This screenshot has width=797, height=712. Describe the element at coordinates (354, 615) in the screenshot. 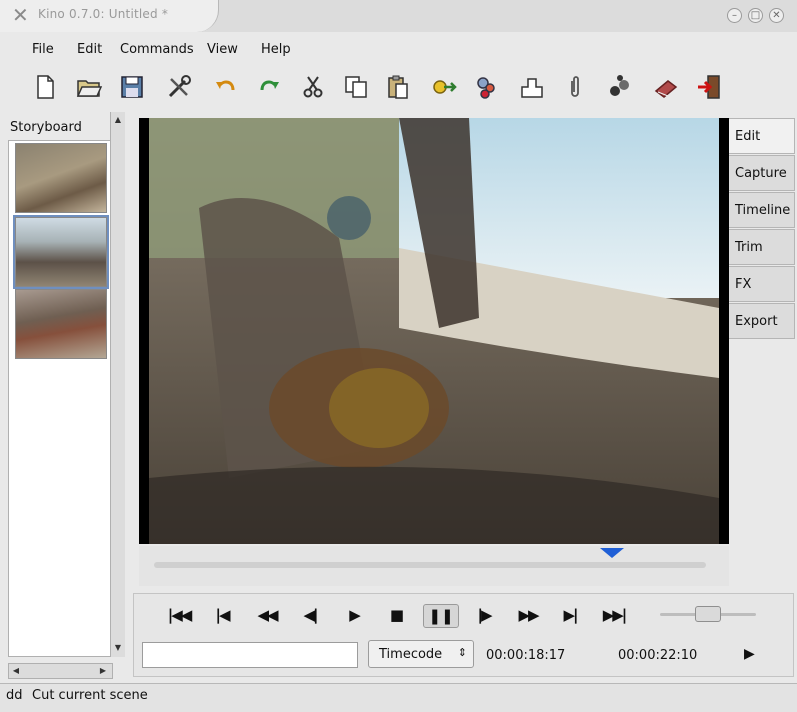

I see `play-icon: ▶` at that location.